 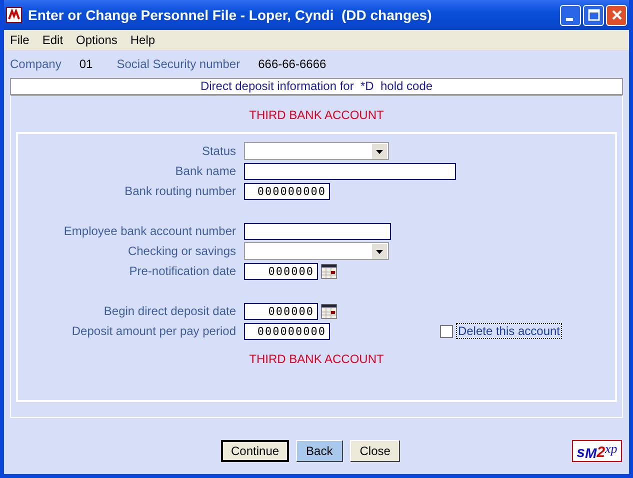 What do you see at coordinates (218, 151) in the screenshot?
I see `field-label: Status` at bounding box center [218, 151].